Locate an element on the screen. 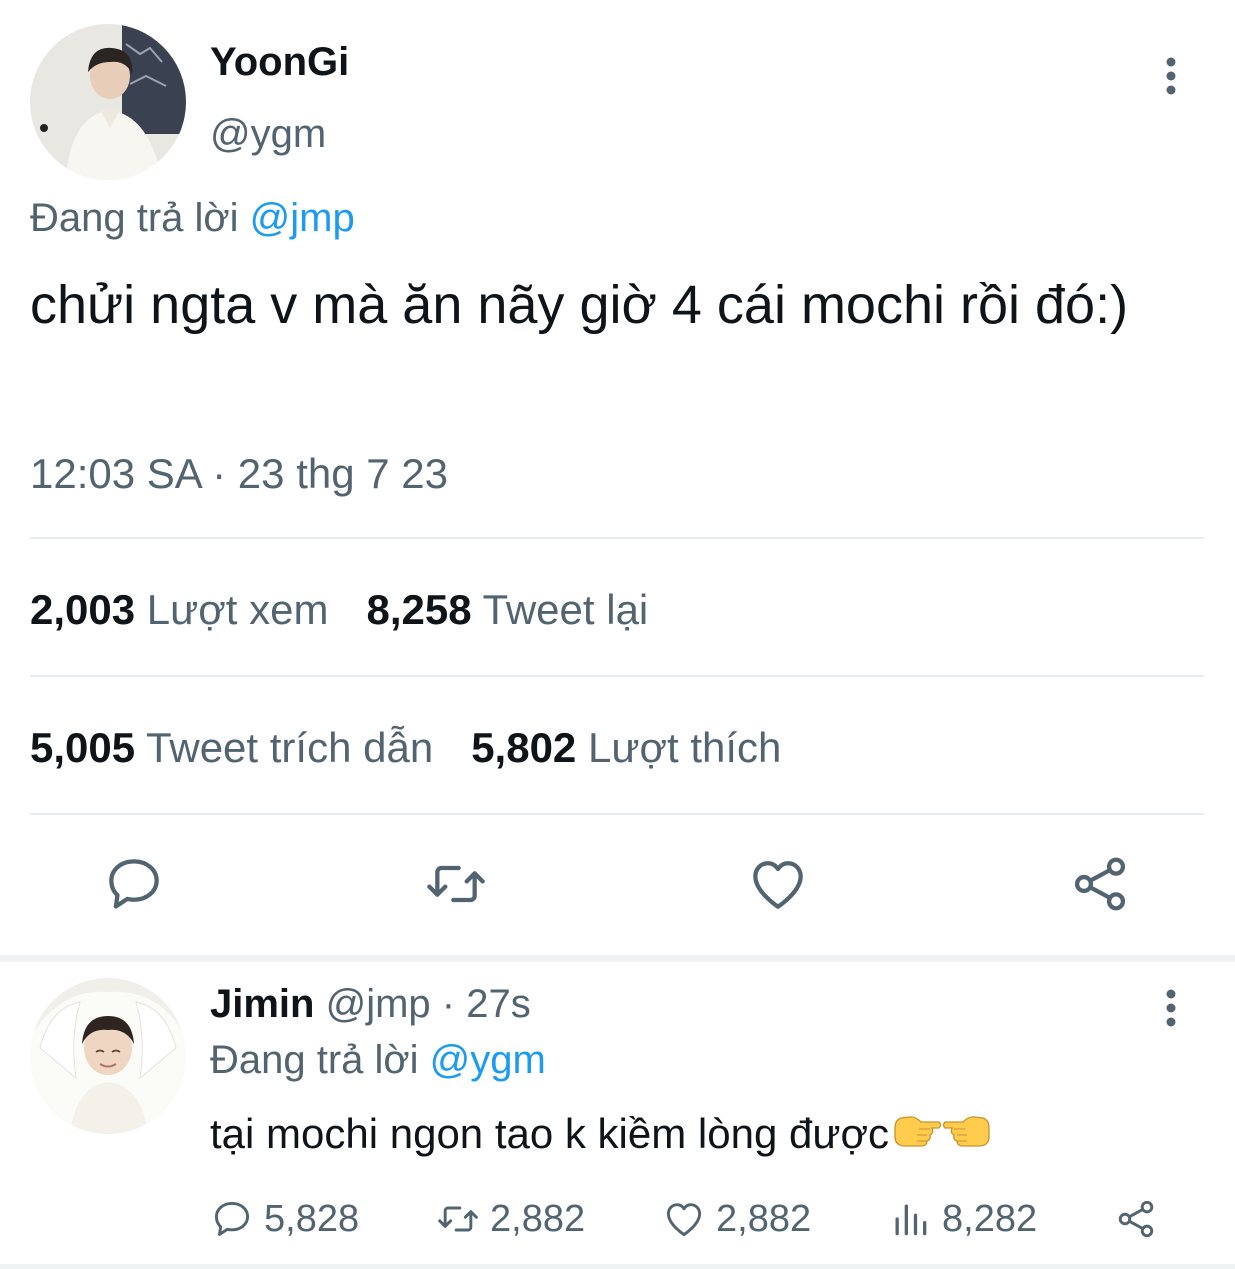 This screenshot has height=1269, width=1235. retweets-stat: 8,258 Tweet lại is located at coordinates (507, 610).